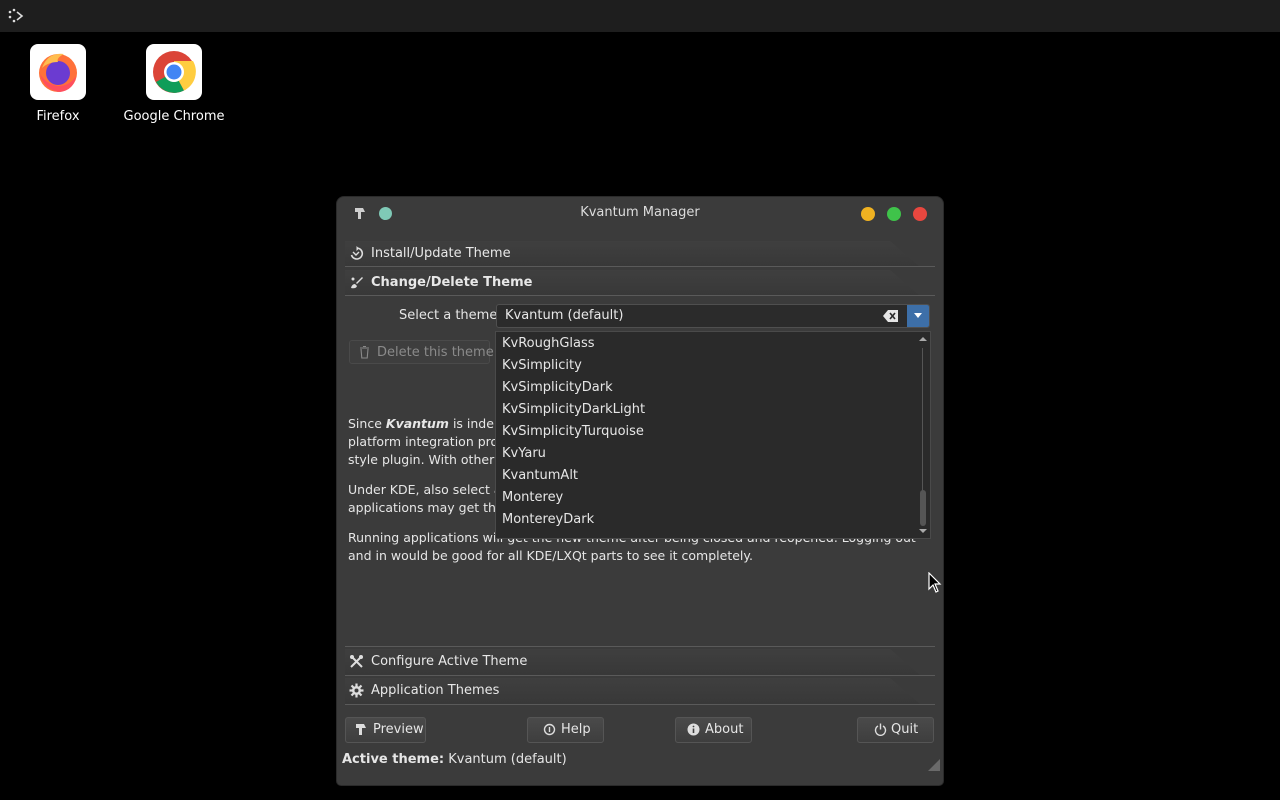  Describe the element at coordinates (427, 459) in the screenshot. I see `info-text-line: style plugin. With other p` at that location.